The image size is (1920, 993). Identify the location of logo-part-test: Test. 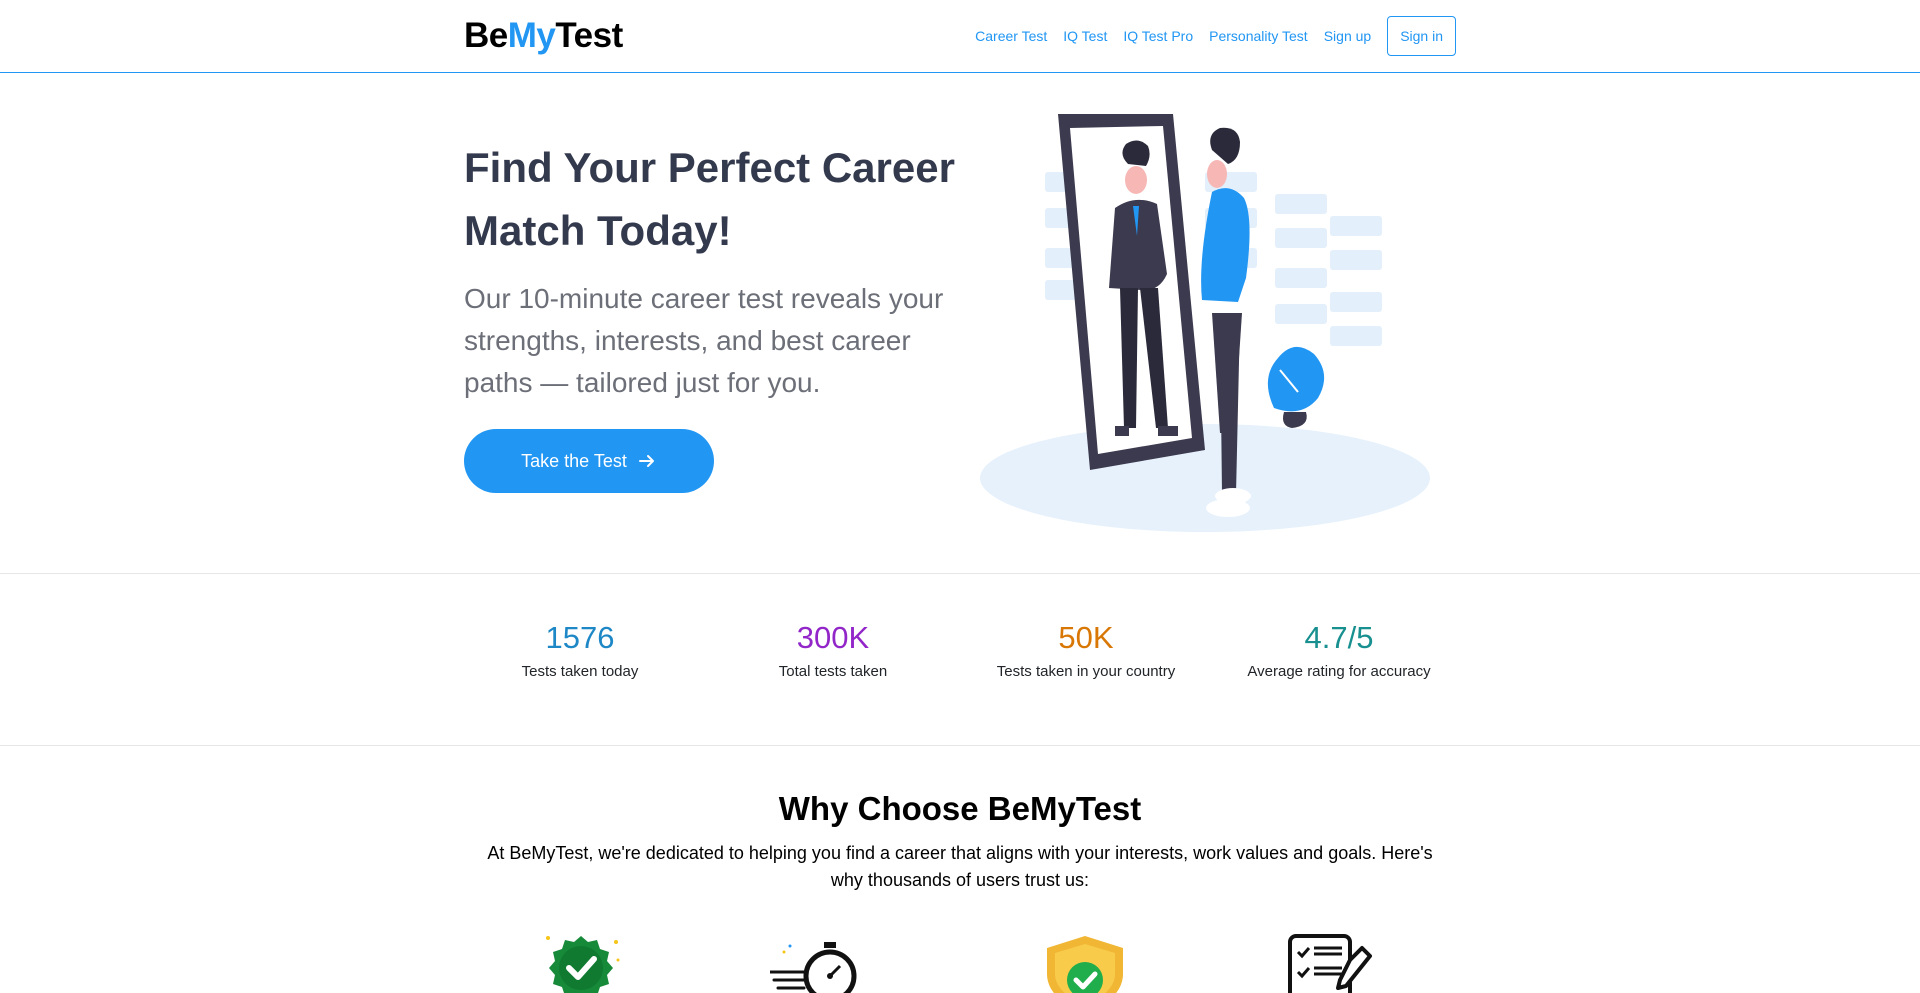
(589, 35).